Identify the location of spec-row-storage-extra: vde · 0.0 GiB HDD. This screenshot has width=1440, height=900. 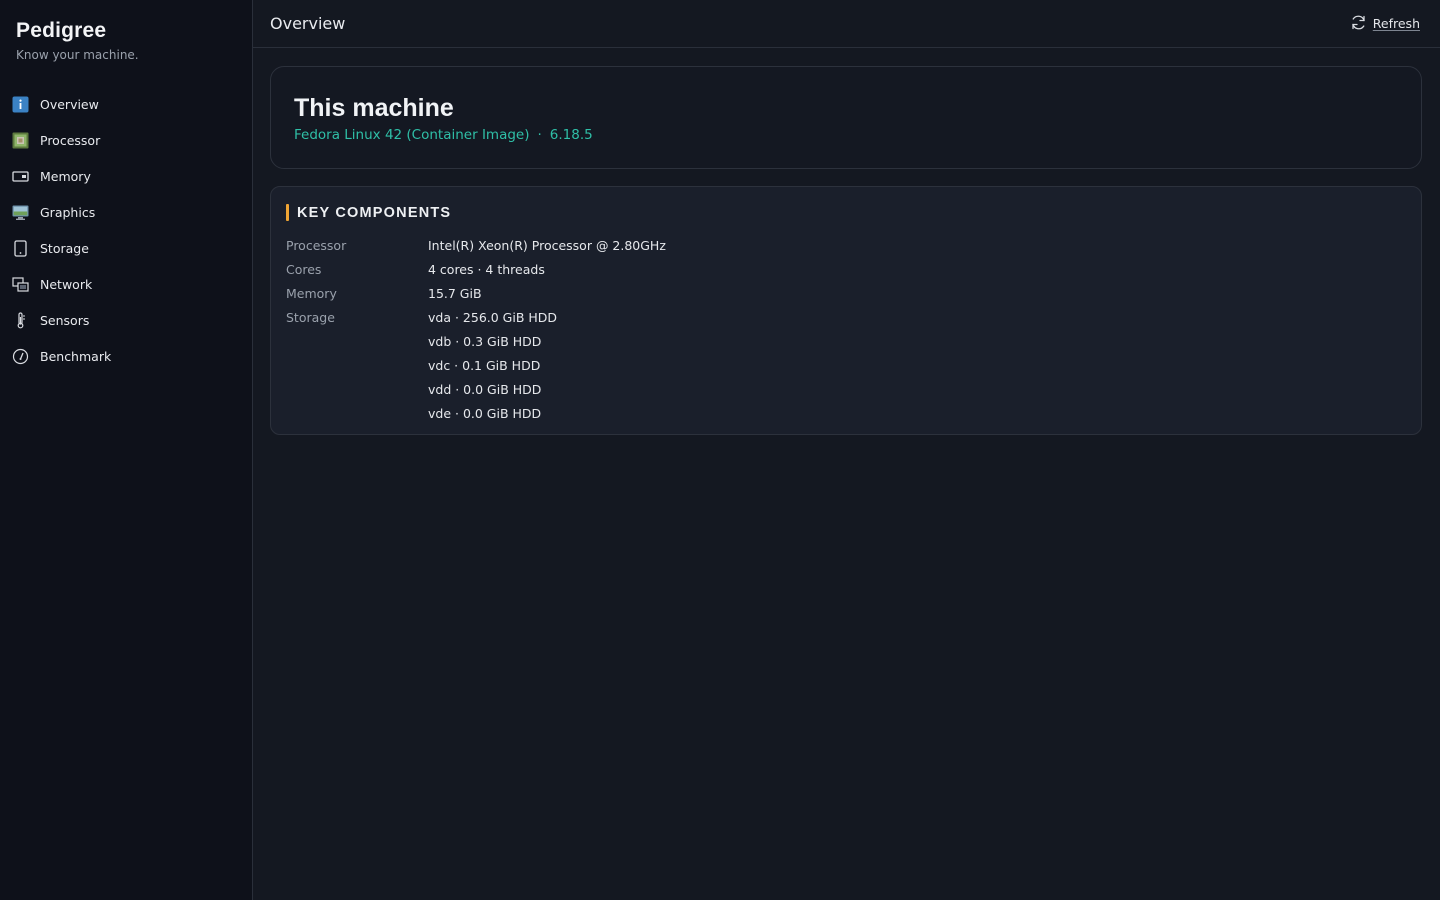
(476, 413).